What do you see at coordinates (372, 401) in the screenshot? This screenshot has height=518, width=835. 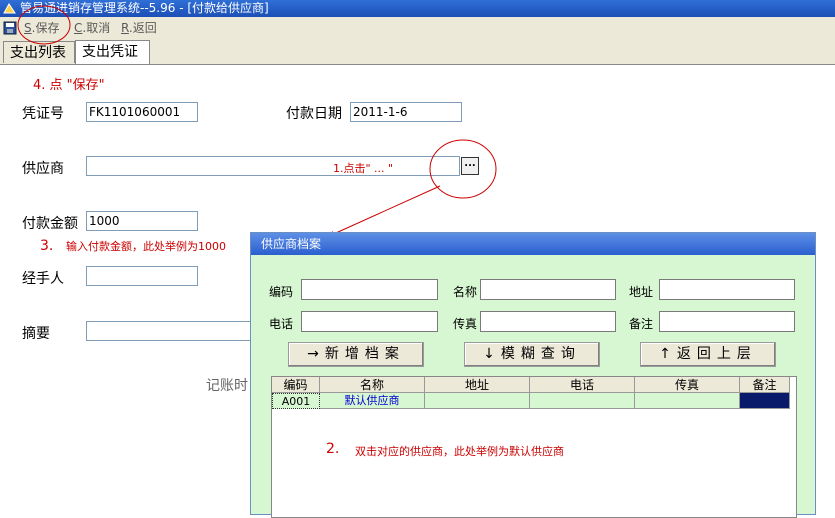 I see `grid-row-name: 默认供应商` at bounding box center [372, 401].